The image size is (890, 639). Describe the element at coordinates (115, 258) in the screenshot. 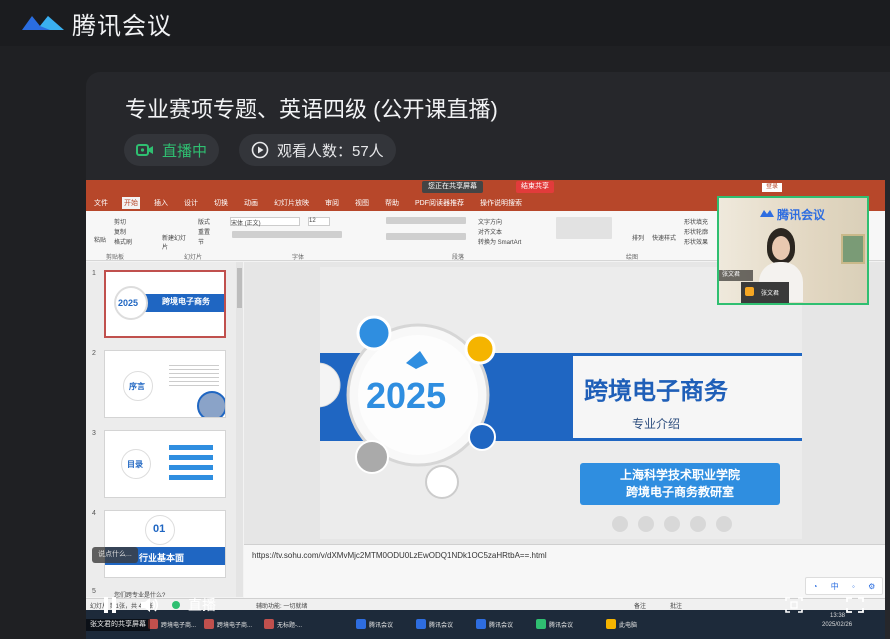

I see `group-clipboard: 剪贴板` at that location.